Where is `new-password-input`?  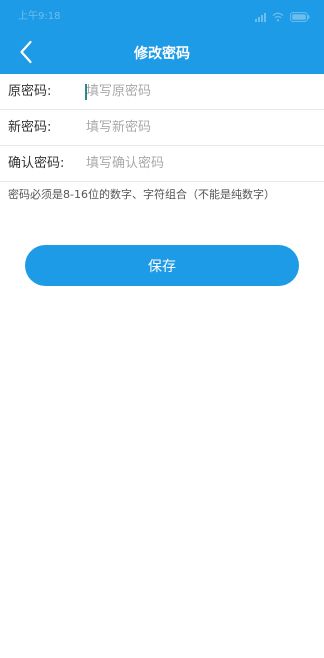 new-password-input is located at coordinates (200, 127).